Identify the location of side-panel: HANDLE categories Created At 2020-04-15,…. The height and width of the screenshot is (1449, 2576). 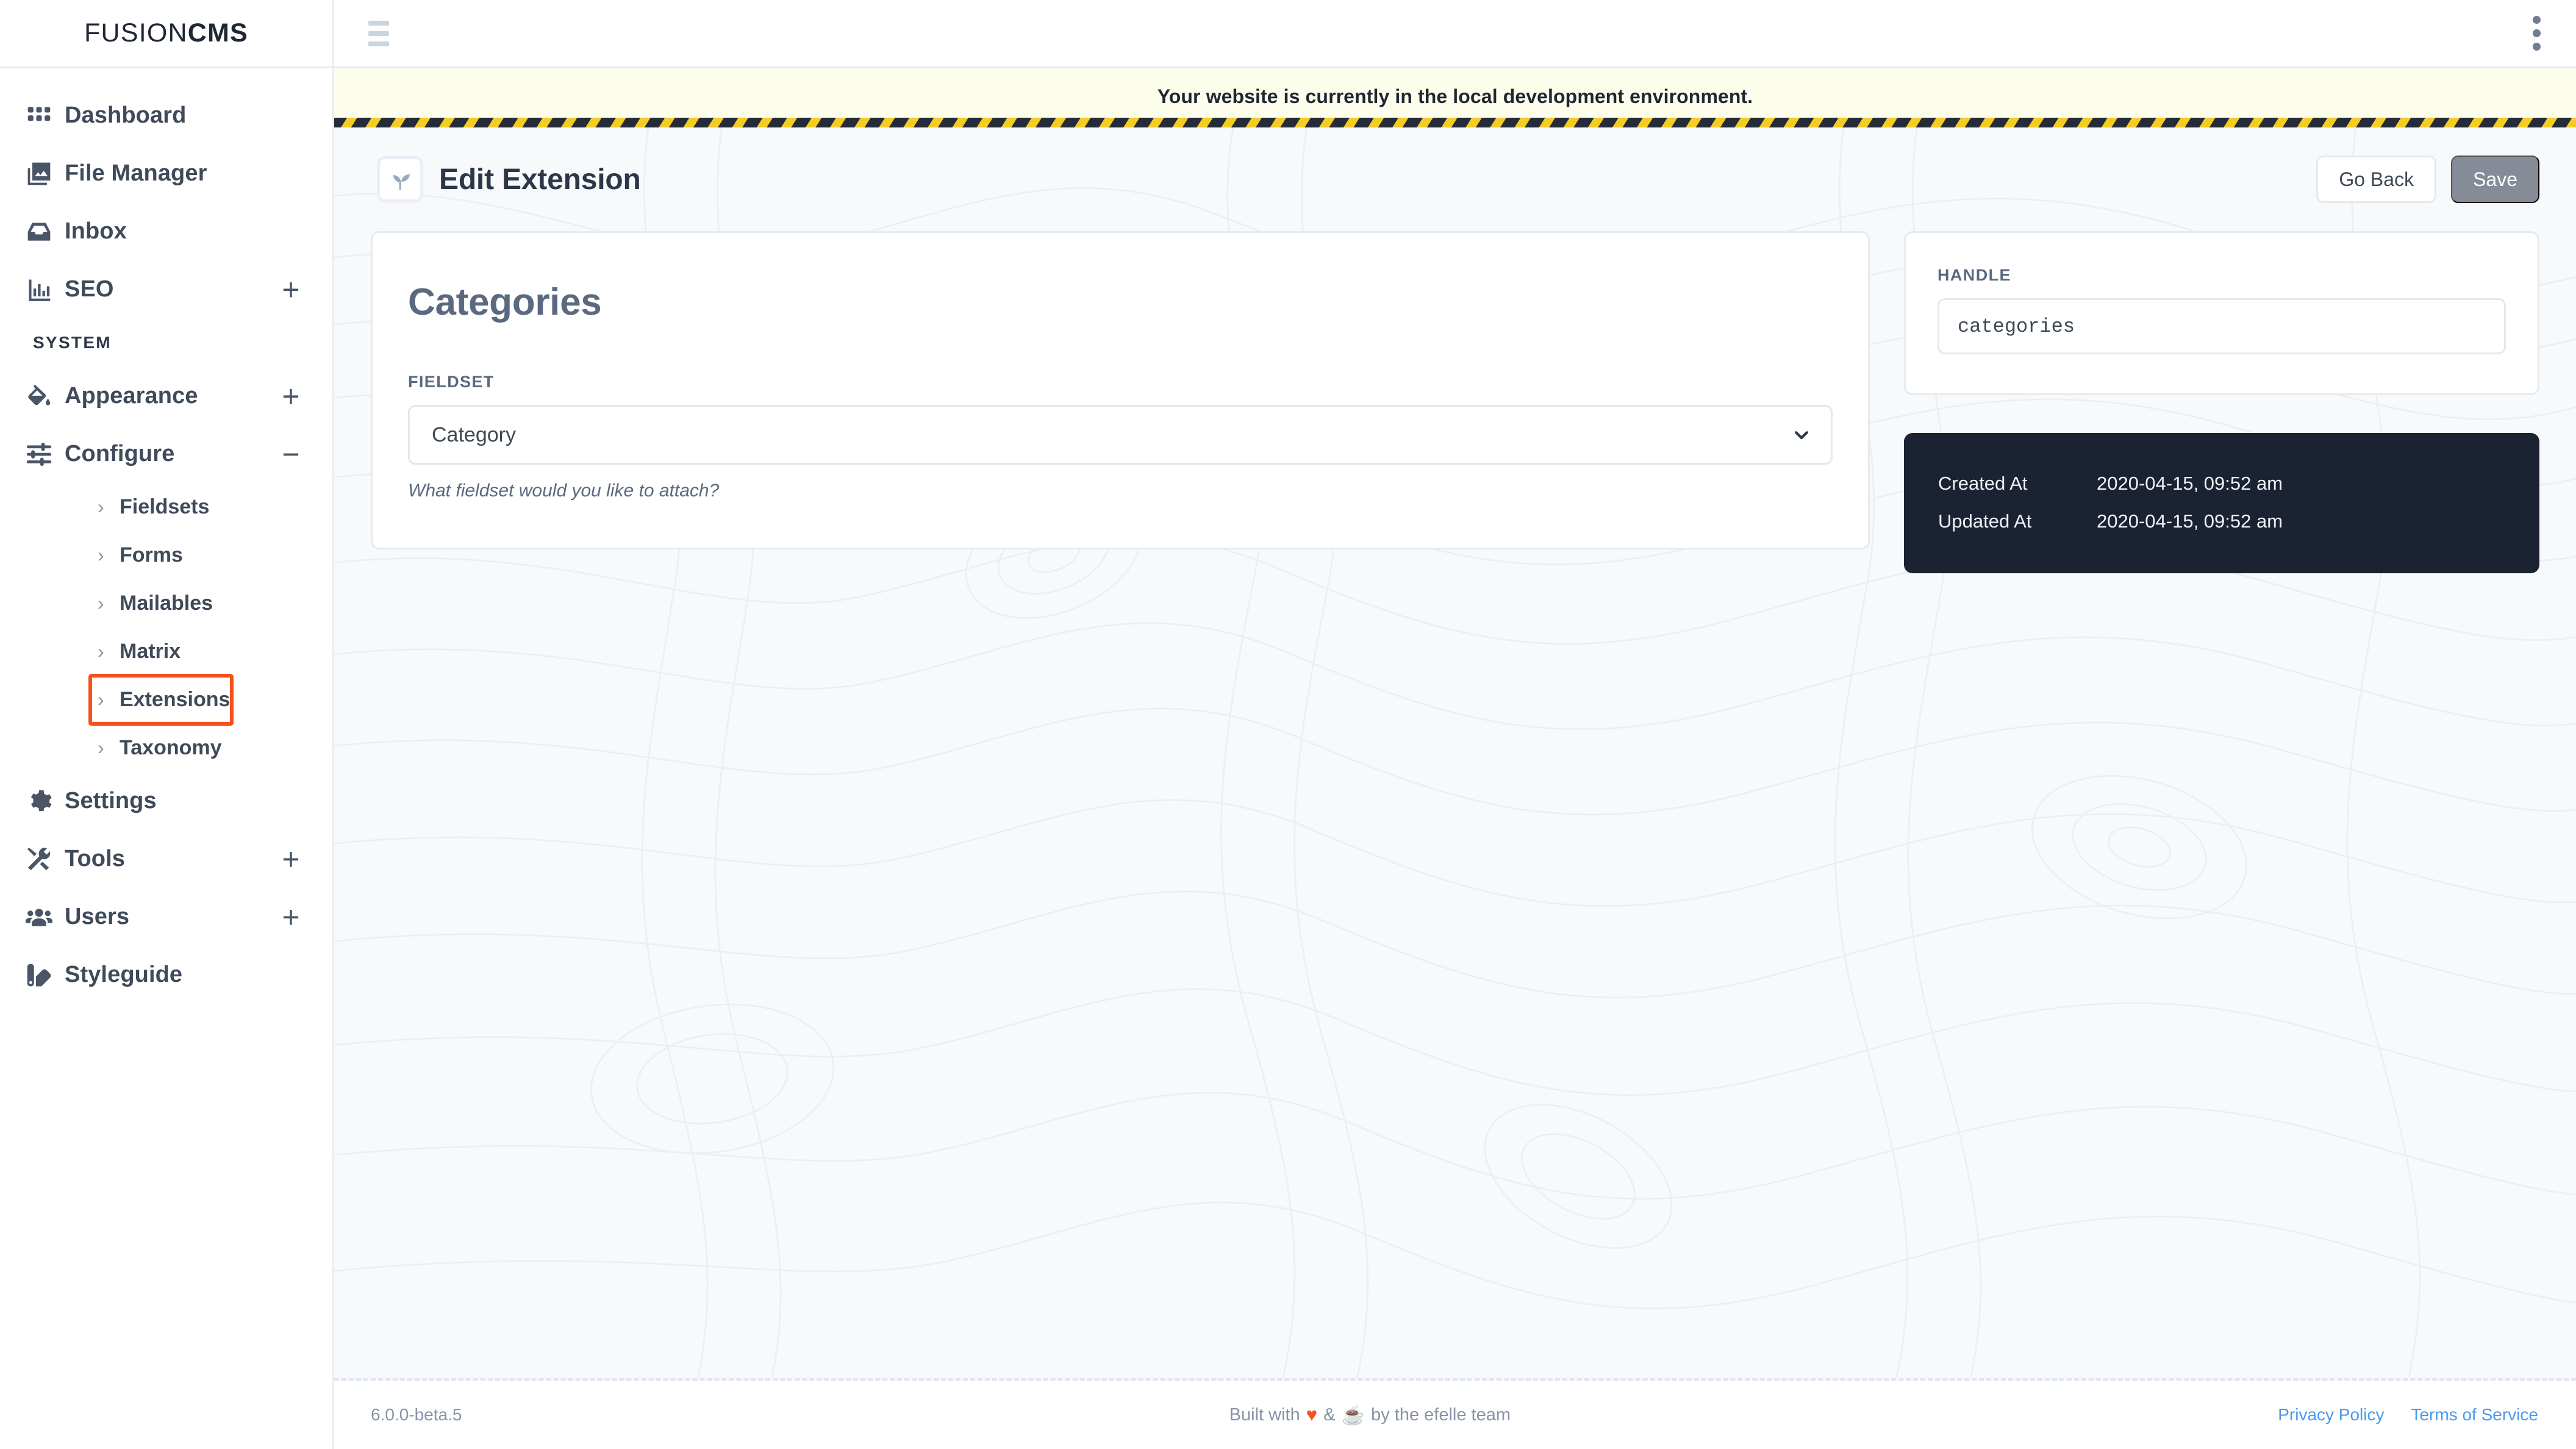
(2221, 402).